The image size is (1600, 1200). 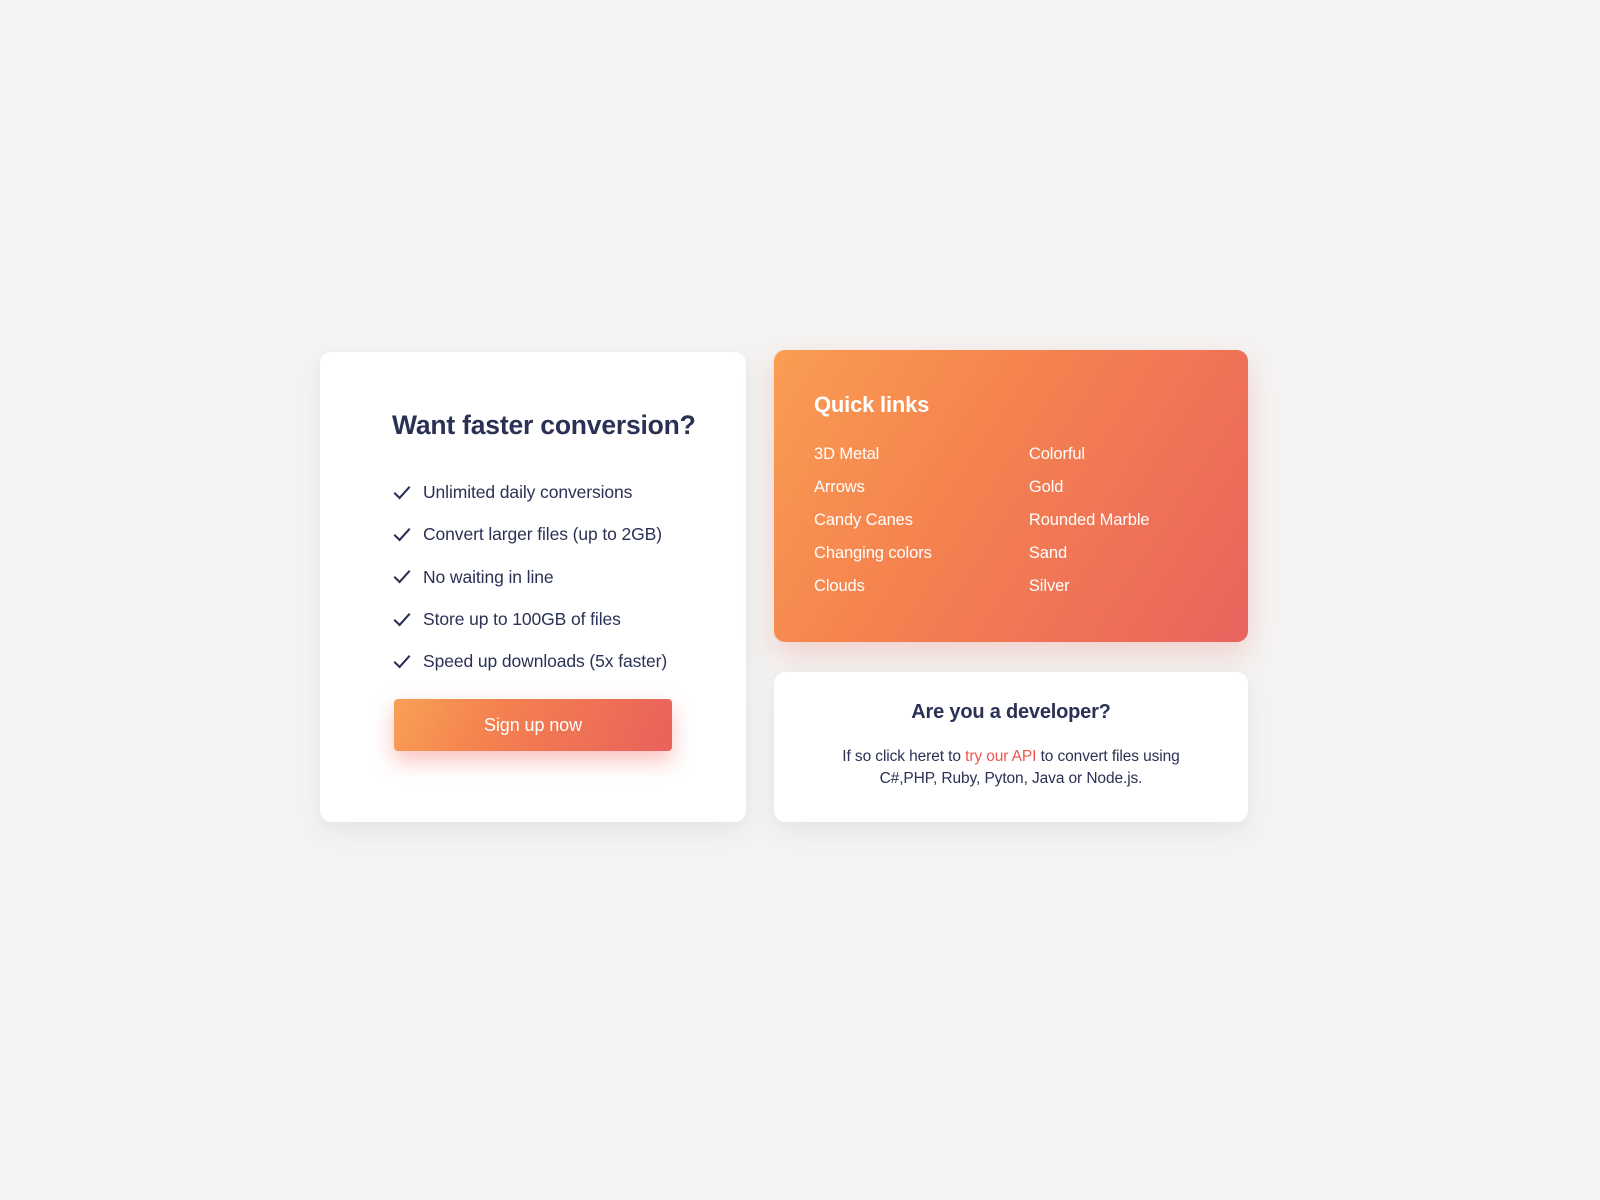 I want to click on sign-up-button: Sign up now, so click(x=533, y=725).